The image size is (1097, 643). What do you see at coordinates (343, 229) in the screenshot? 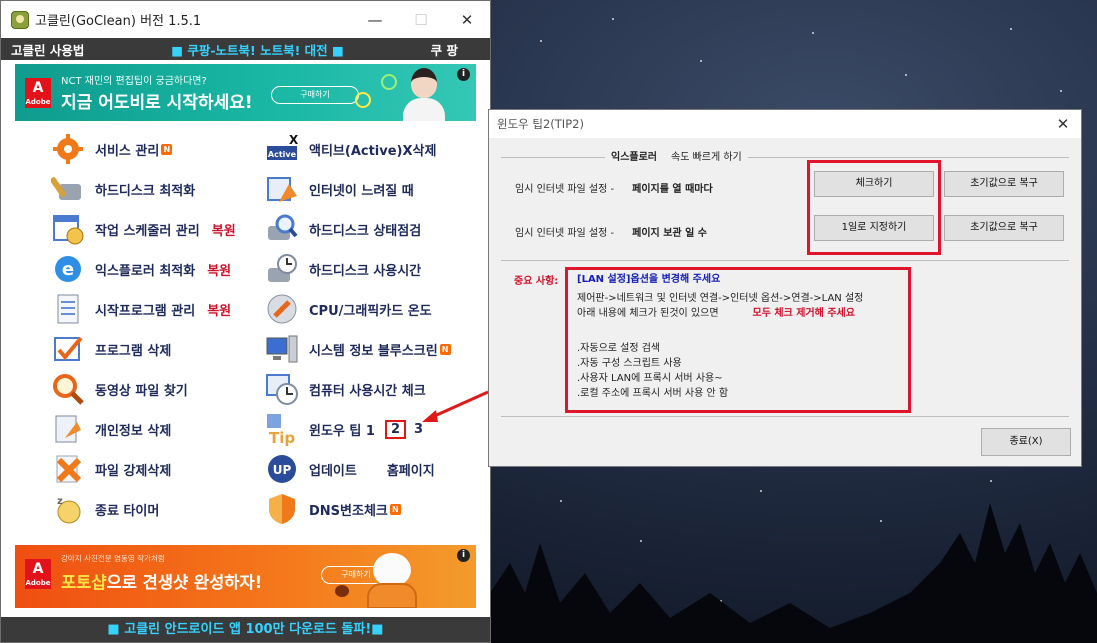
I see `item-disk-health: 하드디스크 상태점검` at bounding box center [343, 229].